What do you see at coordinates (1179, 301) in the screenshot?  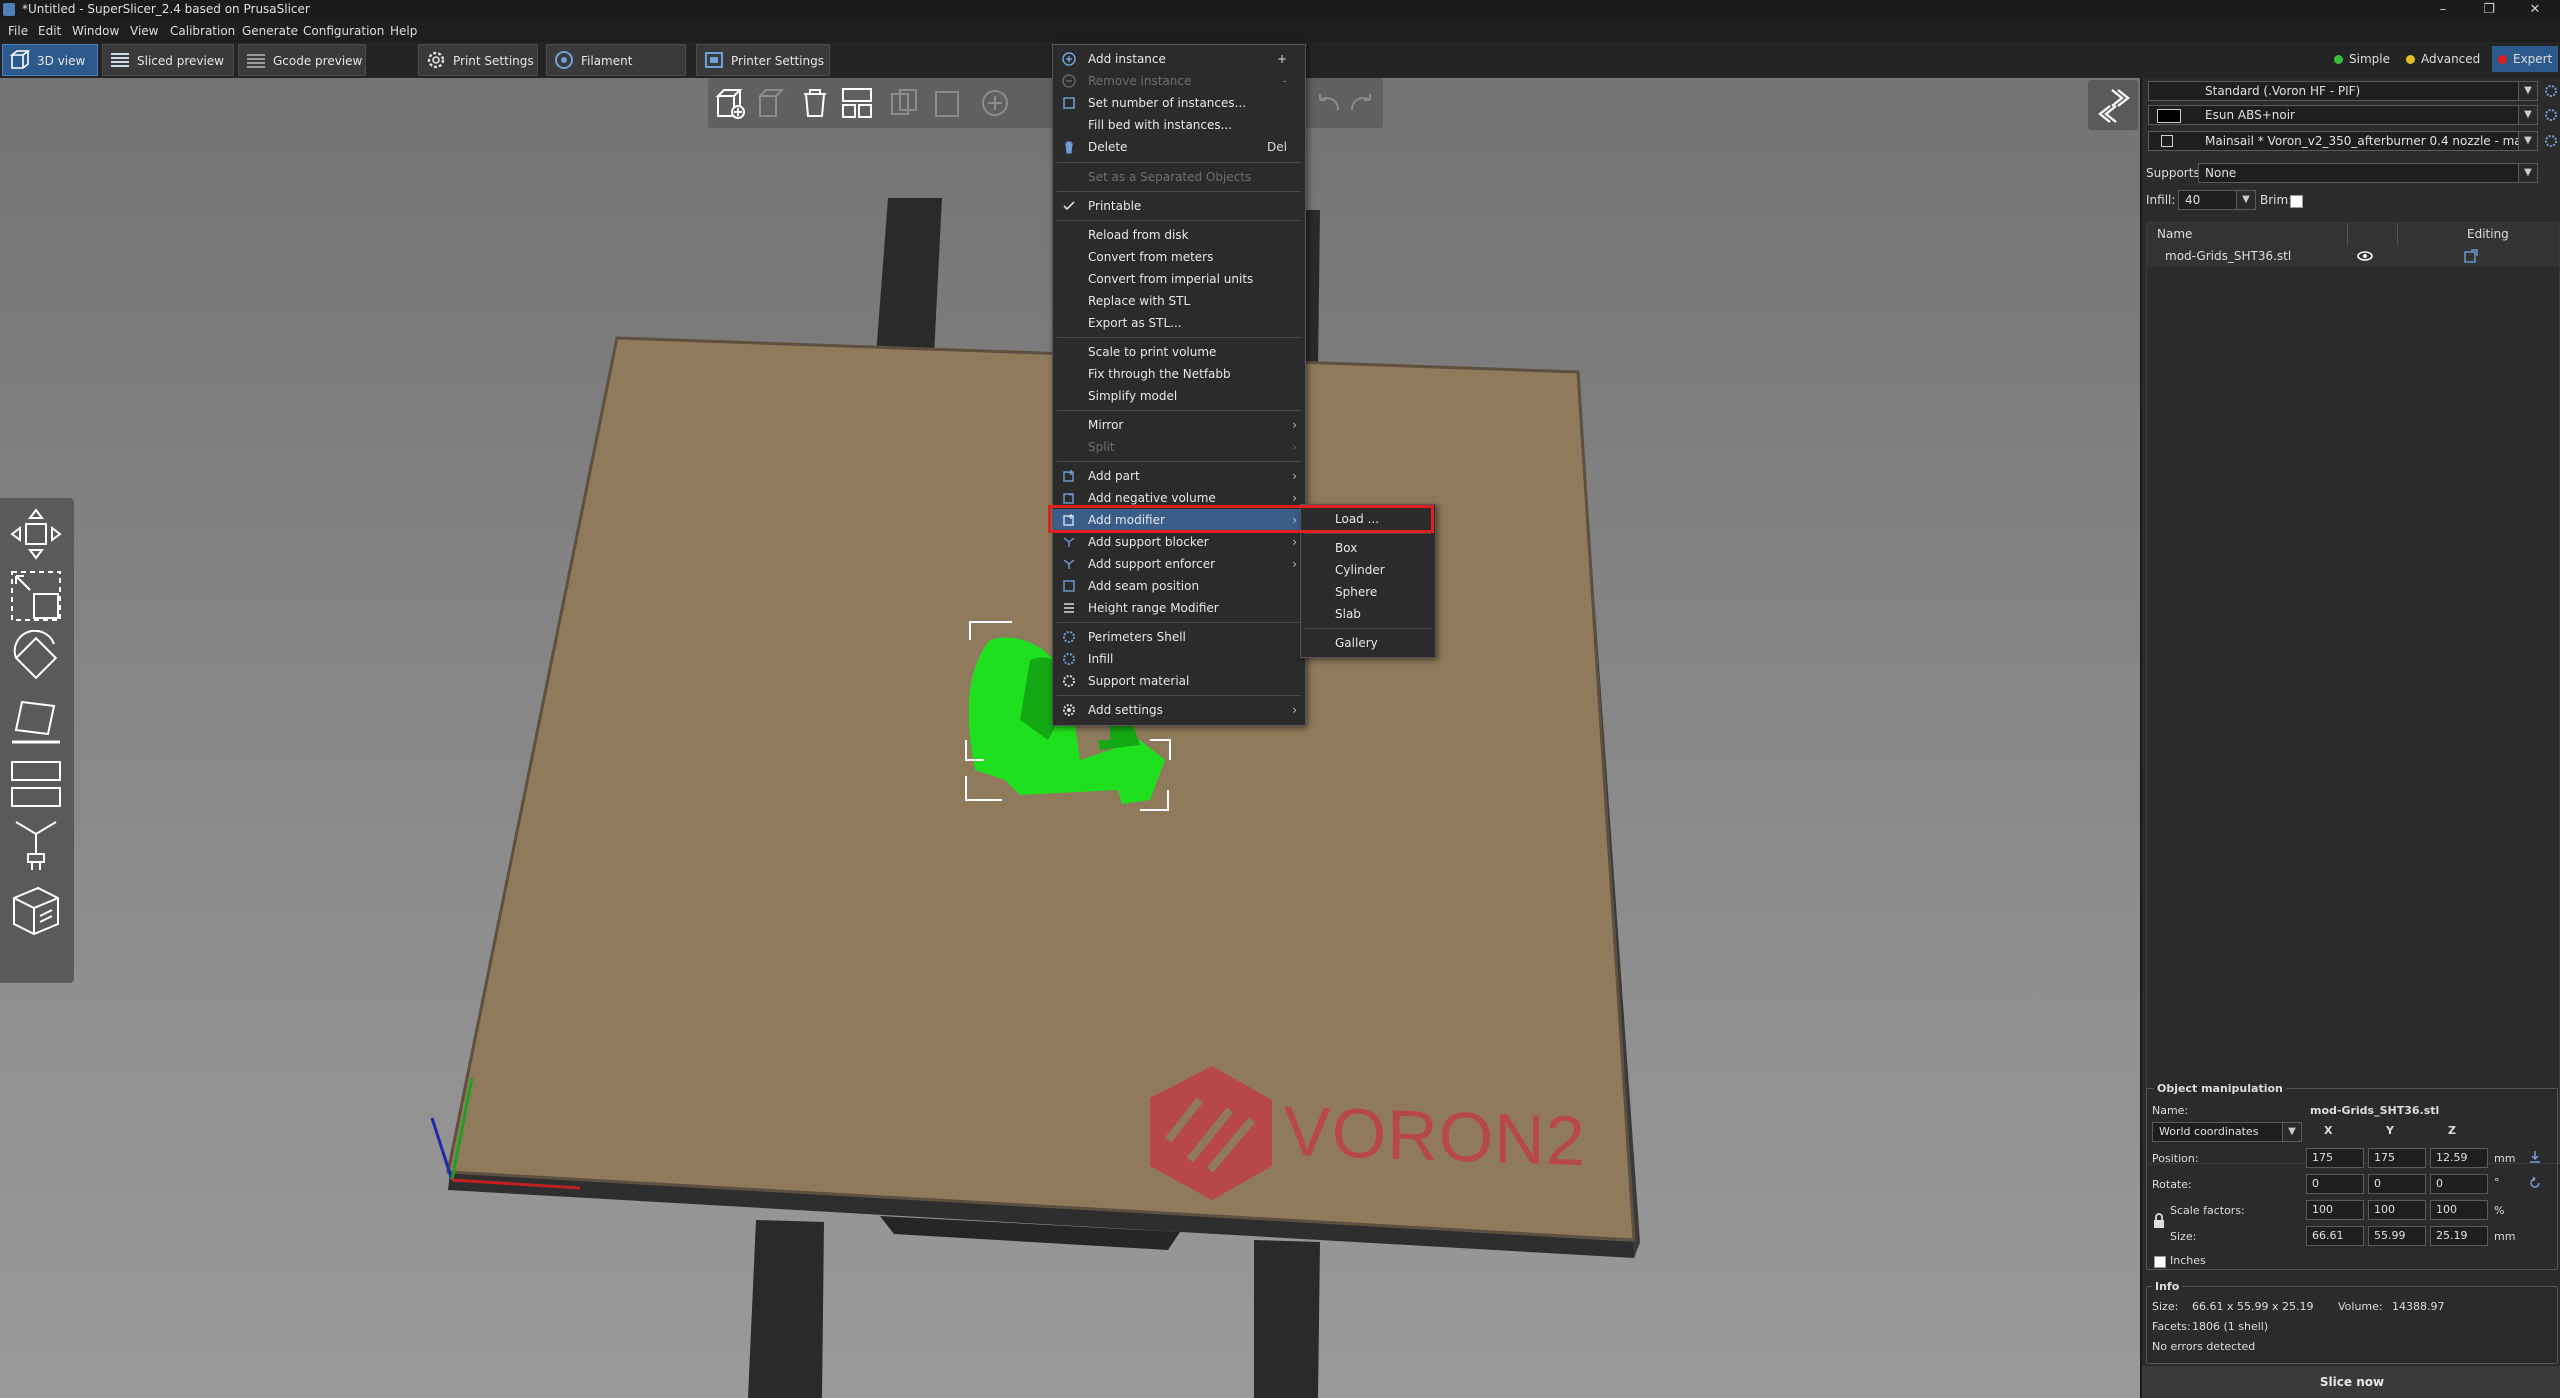 I see `menu-replace-stl: Replace with STL` at bounding box center [1179, 301].